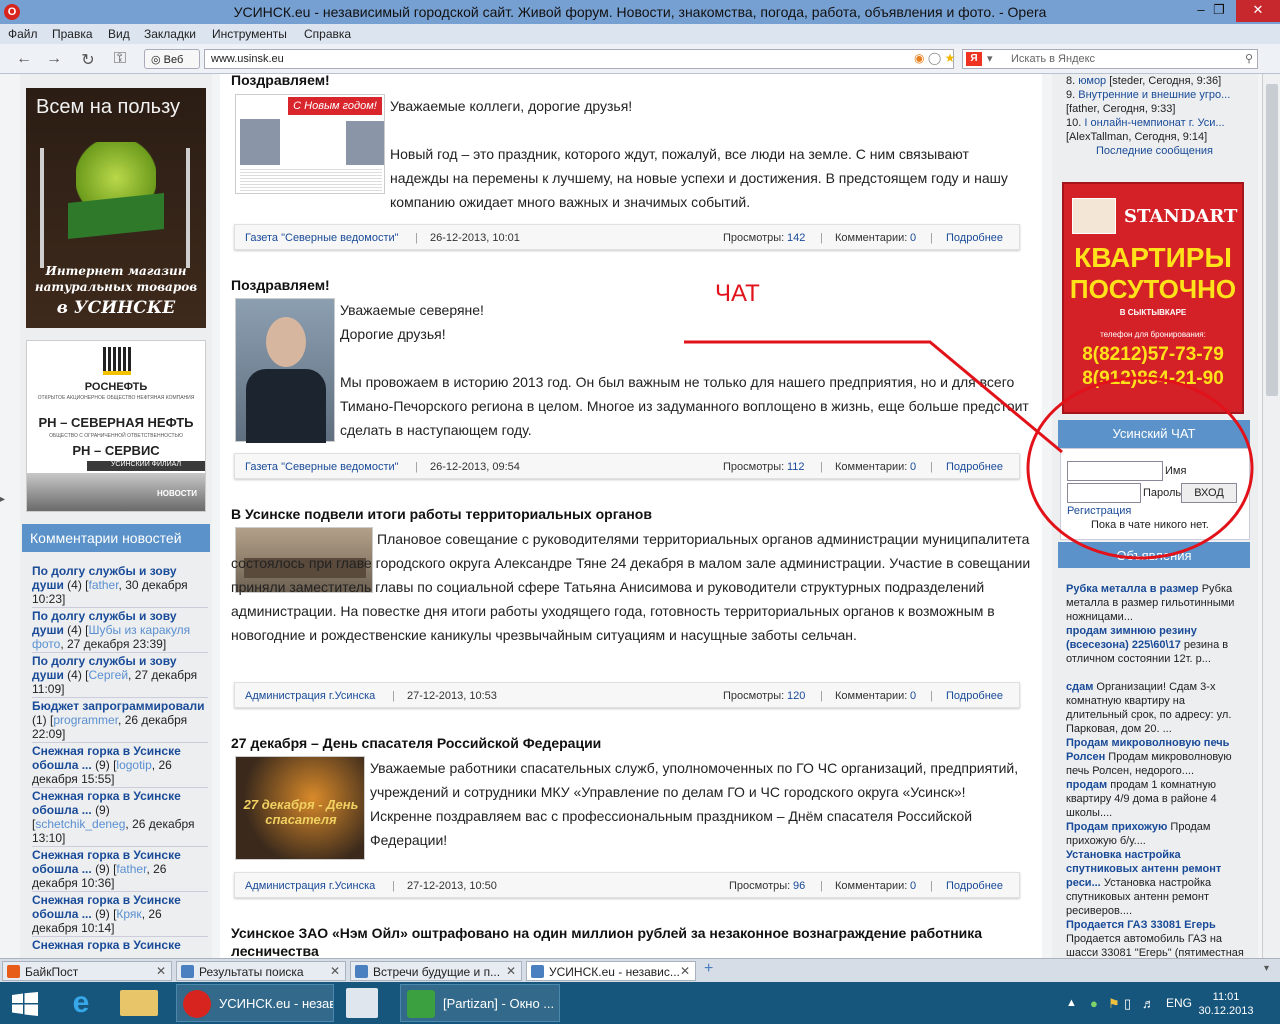 This screenshot has width=1280, height=1024. I want to click on opera-icon, so click(197, 1004).